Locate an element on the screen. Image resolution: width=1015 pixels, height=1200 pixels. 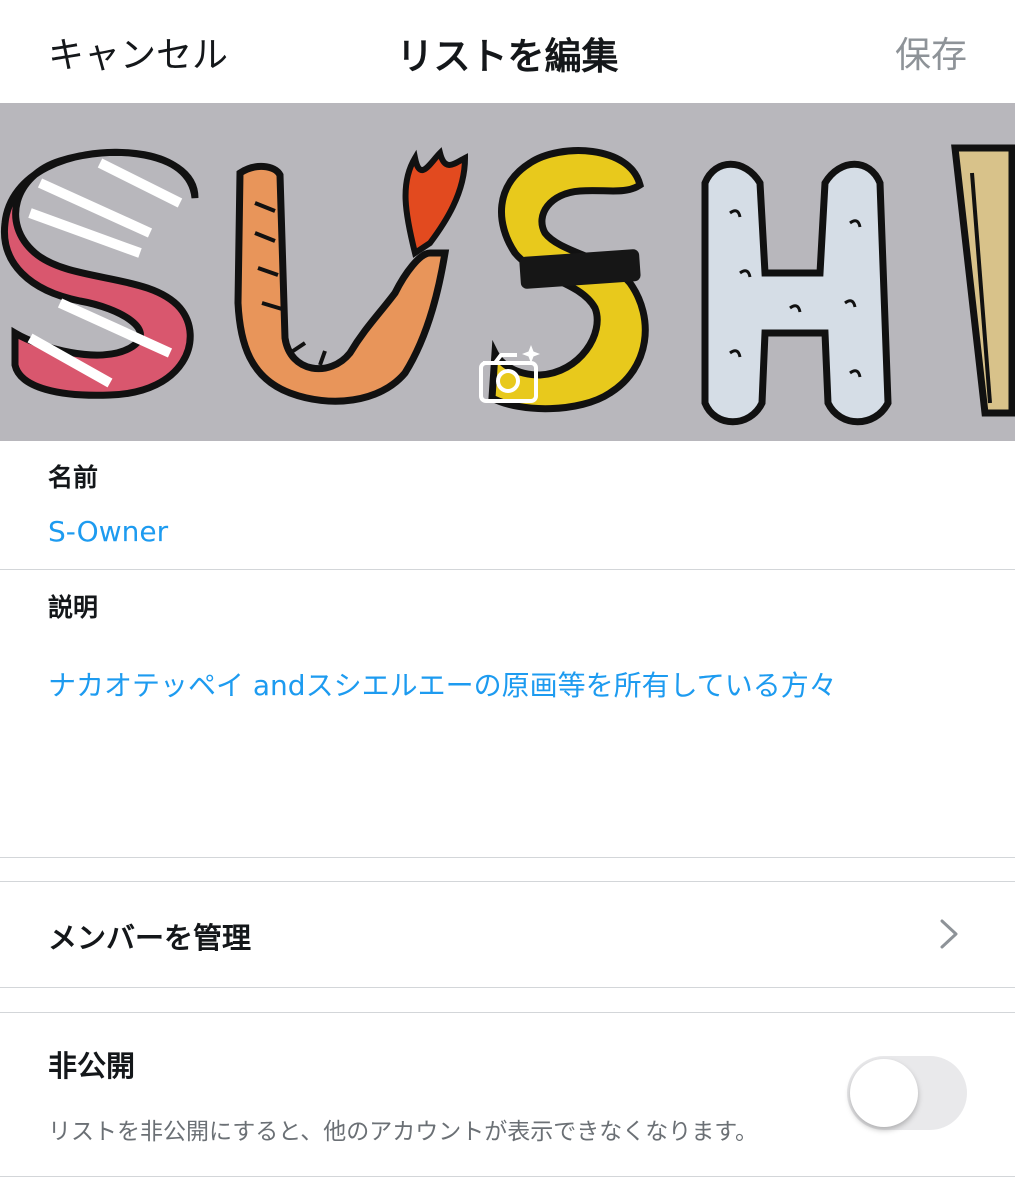
manage-members-label: メンバーを管理 is located at coordinates (150, 938).